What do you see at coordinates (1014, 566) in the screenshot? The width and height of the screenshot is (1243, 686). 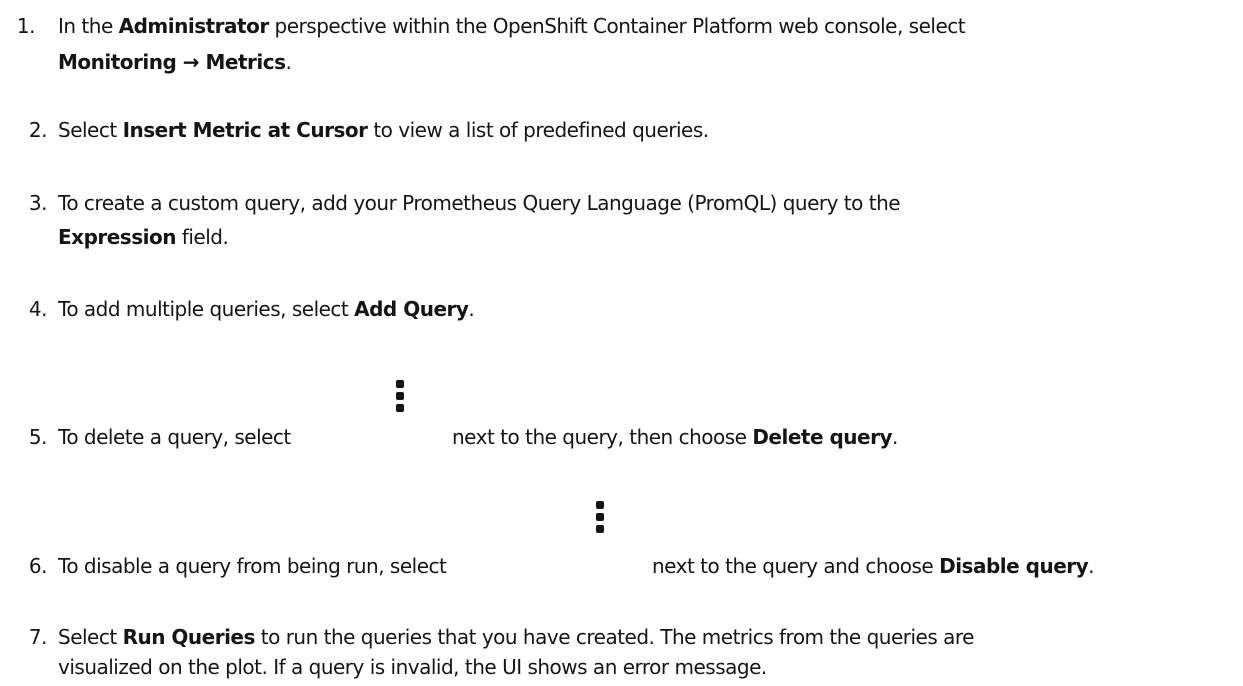 I see `ui-label-disable-query: Disable query` at bounding box center [1014, 566].